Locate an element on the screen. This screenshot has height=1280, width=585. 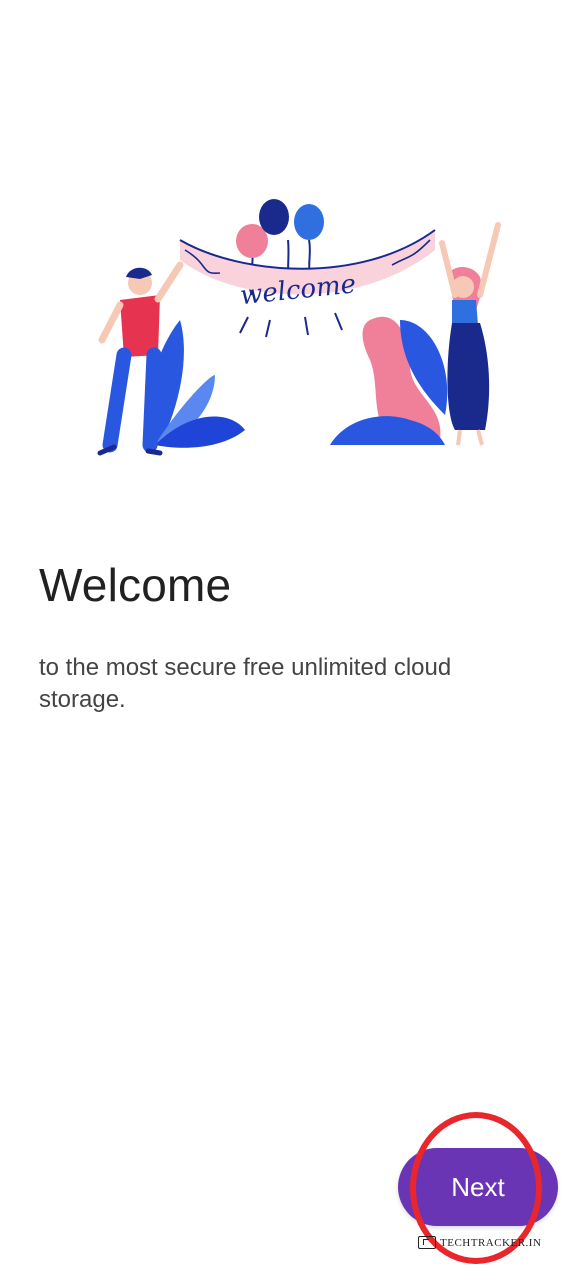
welcome-illustration: welcome is located at coordinates (299, 327).